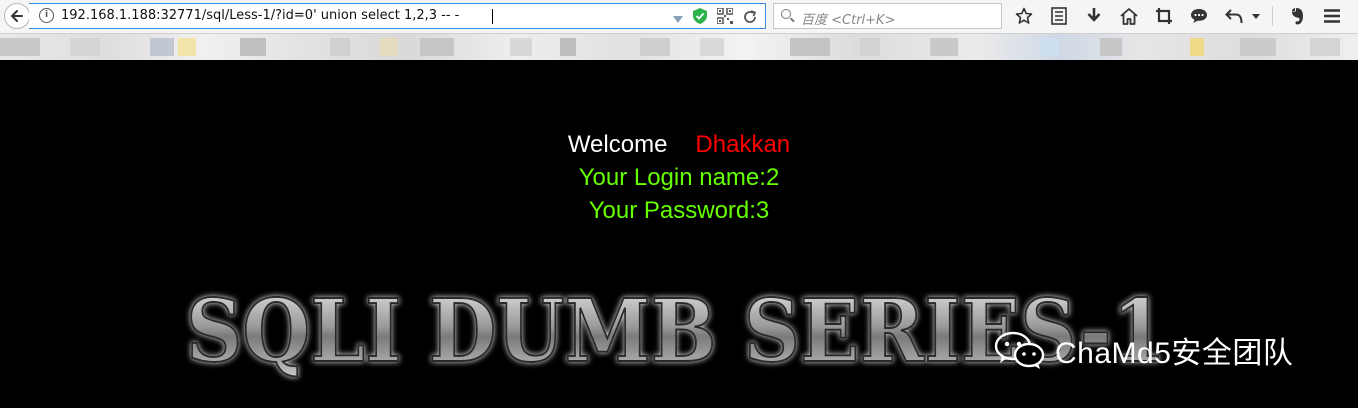 The width and height of the screenshot is (1358, 408). What do you see at coordinates (1256, 16) in the screenshot?
I see `dropdown-icon` at bounding box center [1256, 16].